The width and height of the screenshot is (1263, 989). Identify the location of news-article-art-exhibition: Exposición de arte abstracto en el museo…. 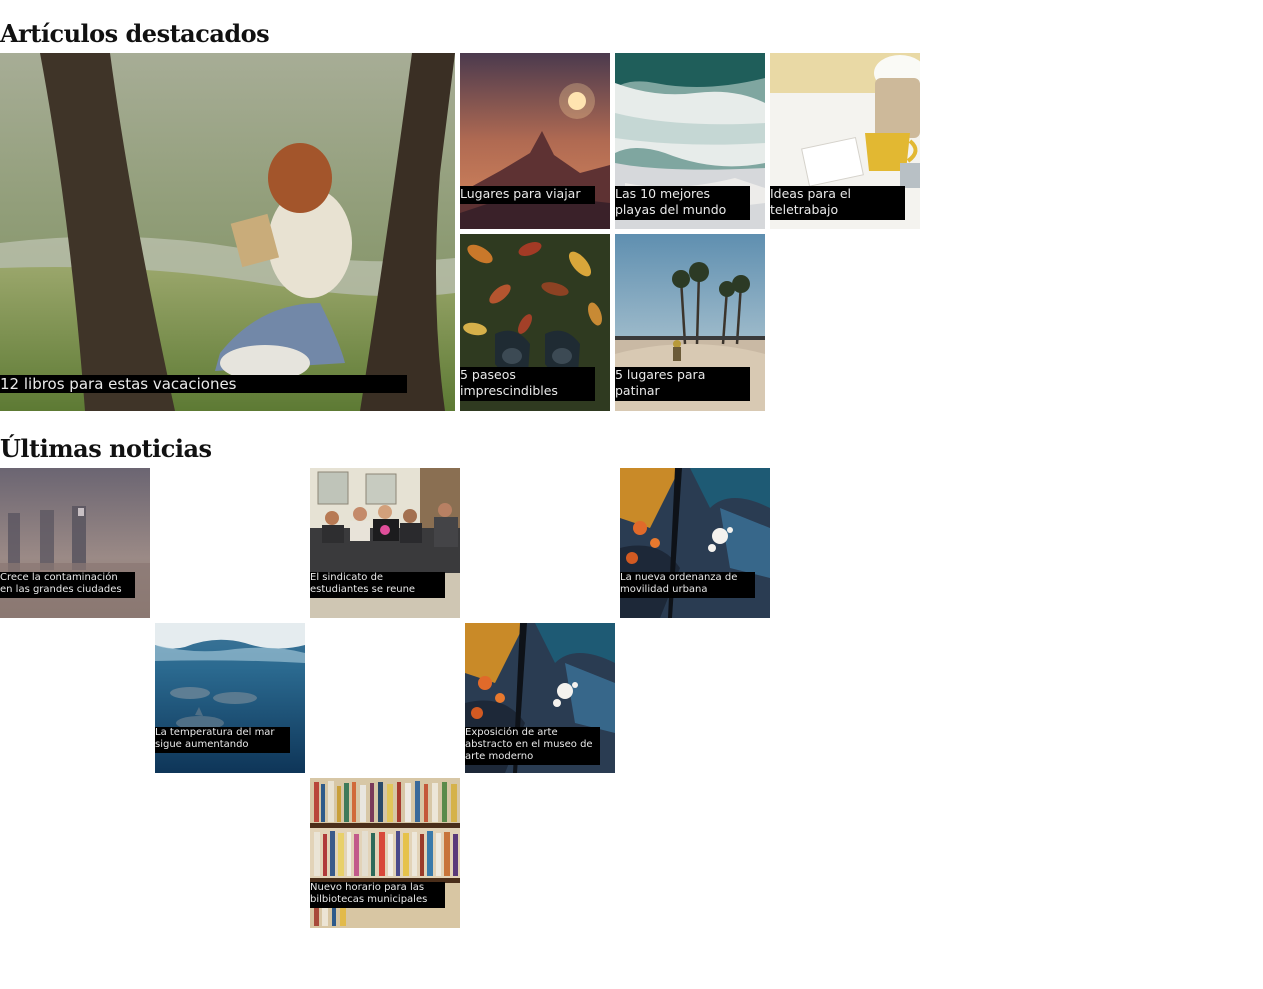
(540, 698).